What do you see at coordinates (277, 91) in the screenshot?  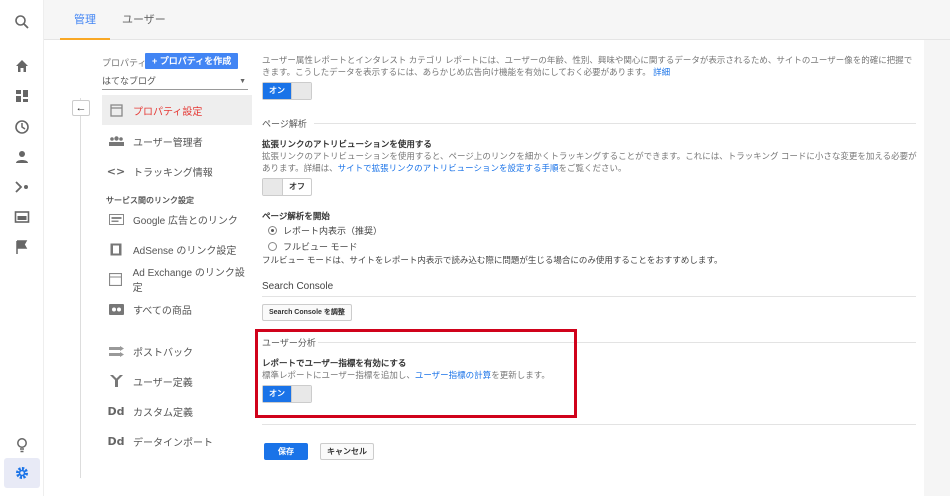 I see `toggle-on-label: オン` at bounding box center [277, 91].